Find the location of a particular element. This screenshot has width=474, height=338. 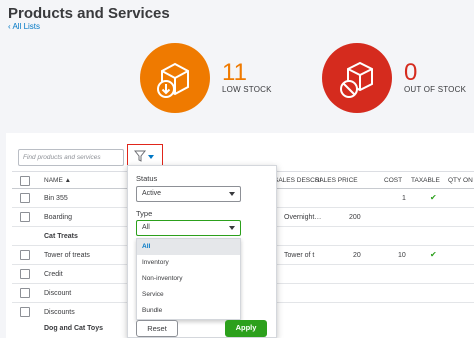

type-option-non-inventory: Non-inventory is located at coordinates (188, 279).